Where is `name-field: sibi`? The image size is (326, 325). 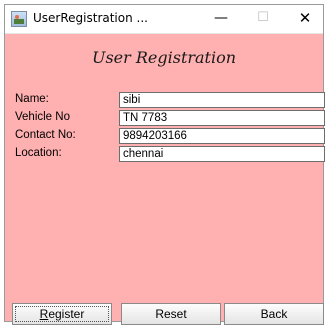 name-field: sibi is located at coordinates (222, 100).